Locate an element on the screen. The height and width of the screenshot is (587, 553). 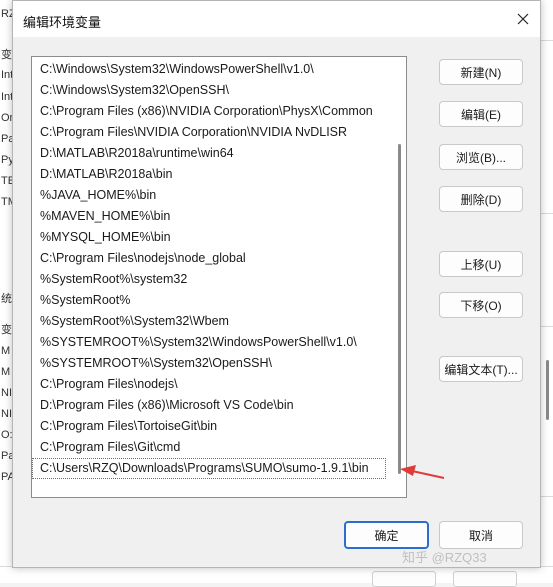
delete-button: 删除(D) is located at coordinates (481, 199).